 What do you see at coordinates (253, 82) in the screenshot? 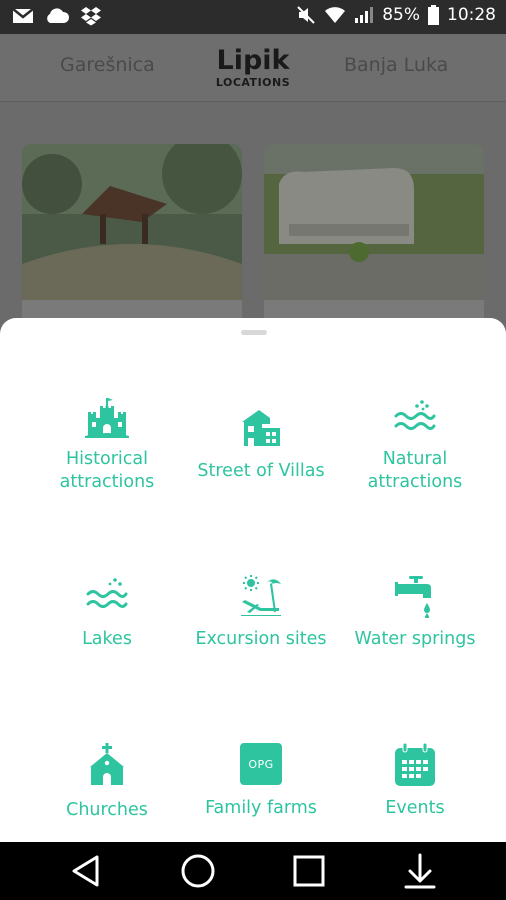
I see `location-subtitle: LOCATIONS` at bounding box center [253, 82].